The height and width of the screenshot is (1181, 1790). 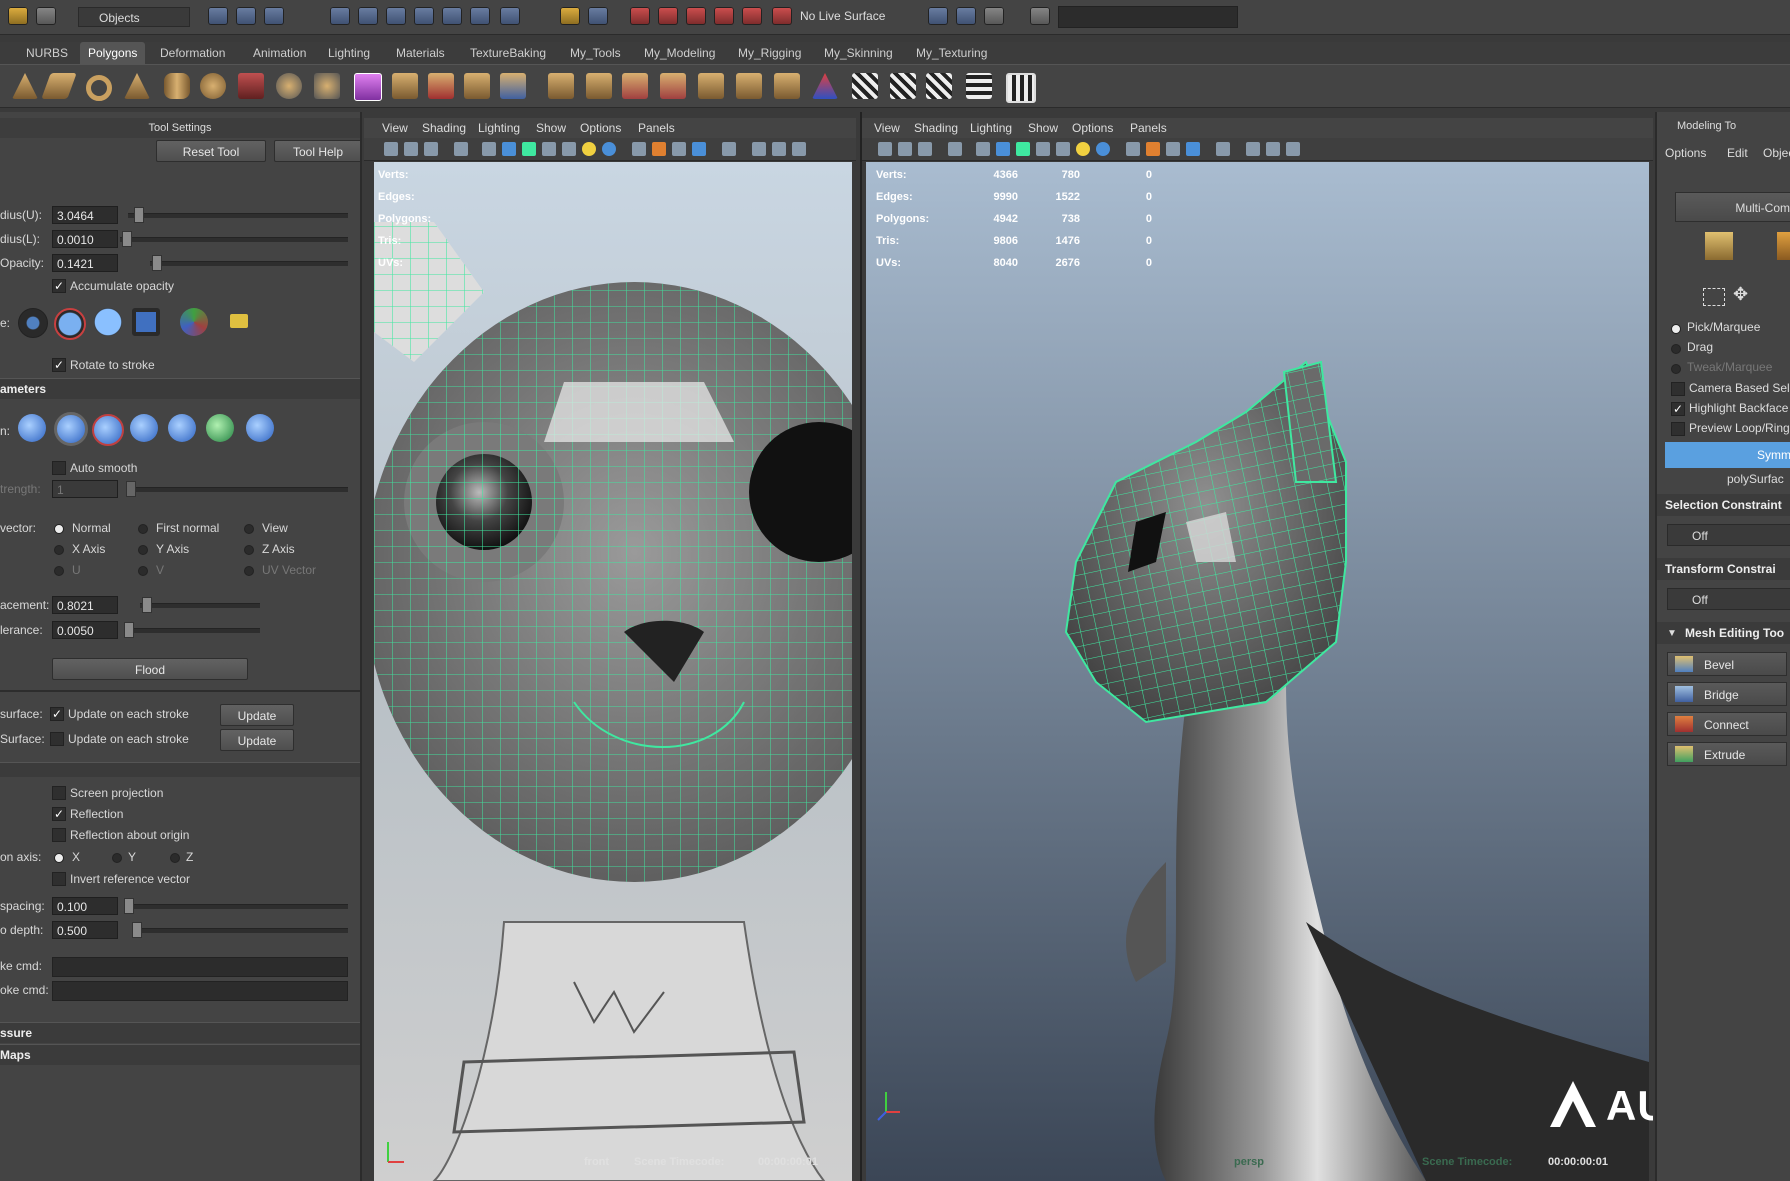 What do you see at coordinates (59, 571) in the screenshot?
I see `vector-u-radio` at bounding box center [59, 571].